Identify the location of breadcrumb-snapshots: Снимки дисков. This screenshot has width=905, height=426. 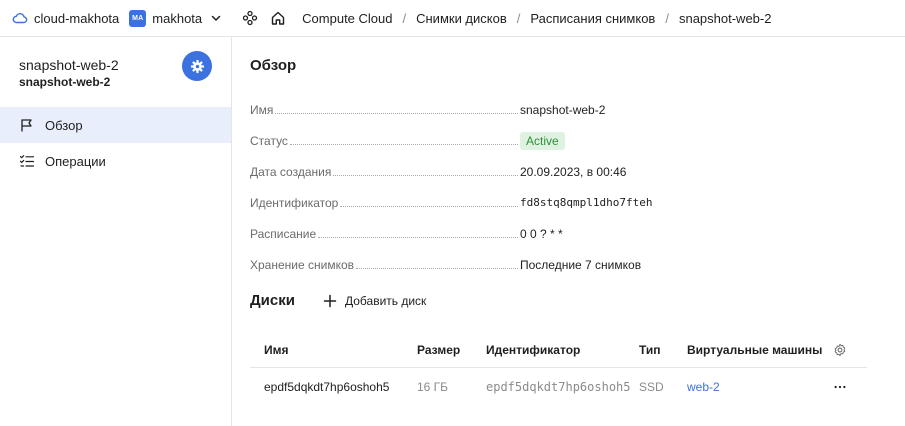
(461, 18).